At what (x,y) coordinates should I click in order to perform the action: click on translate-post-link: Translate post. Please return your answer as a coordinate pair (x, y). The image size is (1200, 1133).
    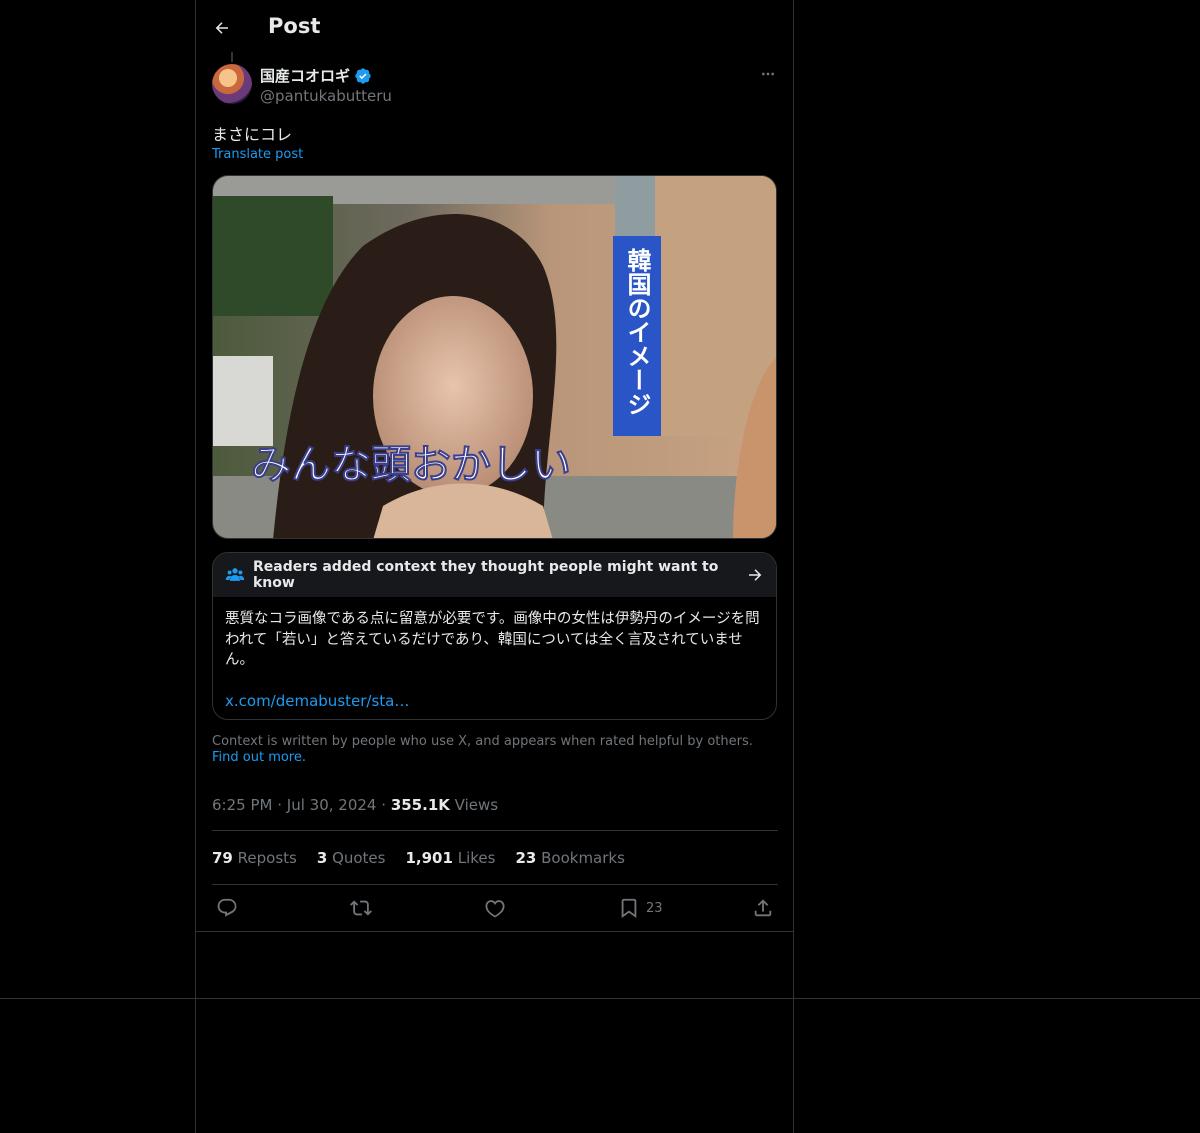
    Looking at the image, I should click on (257, 154).